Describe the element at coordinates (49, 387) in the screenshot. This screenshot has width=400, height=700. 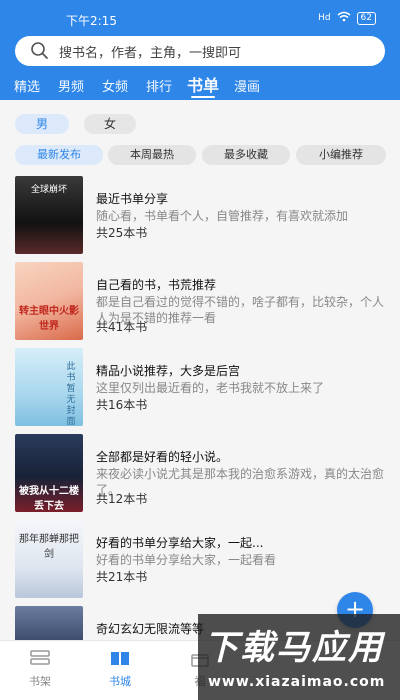
I see `book-cover: 此书暂无封面` at that location.